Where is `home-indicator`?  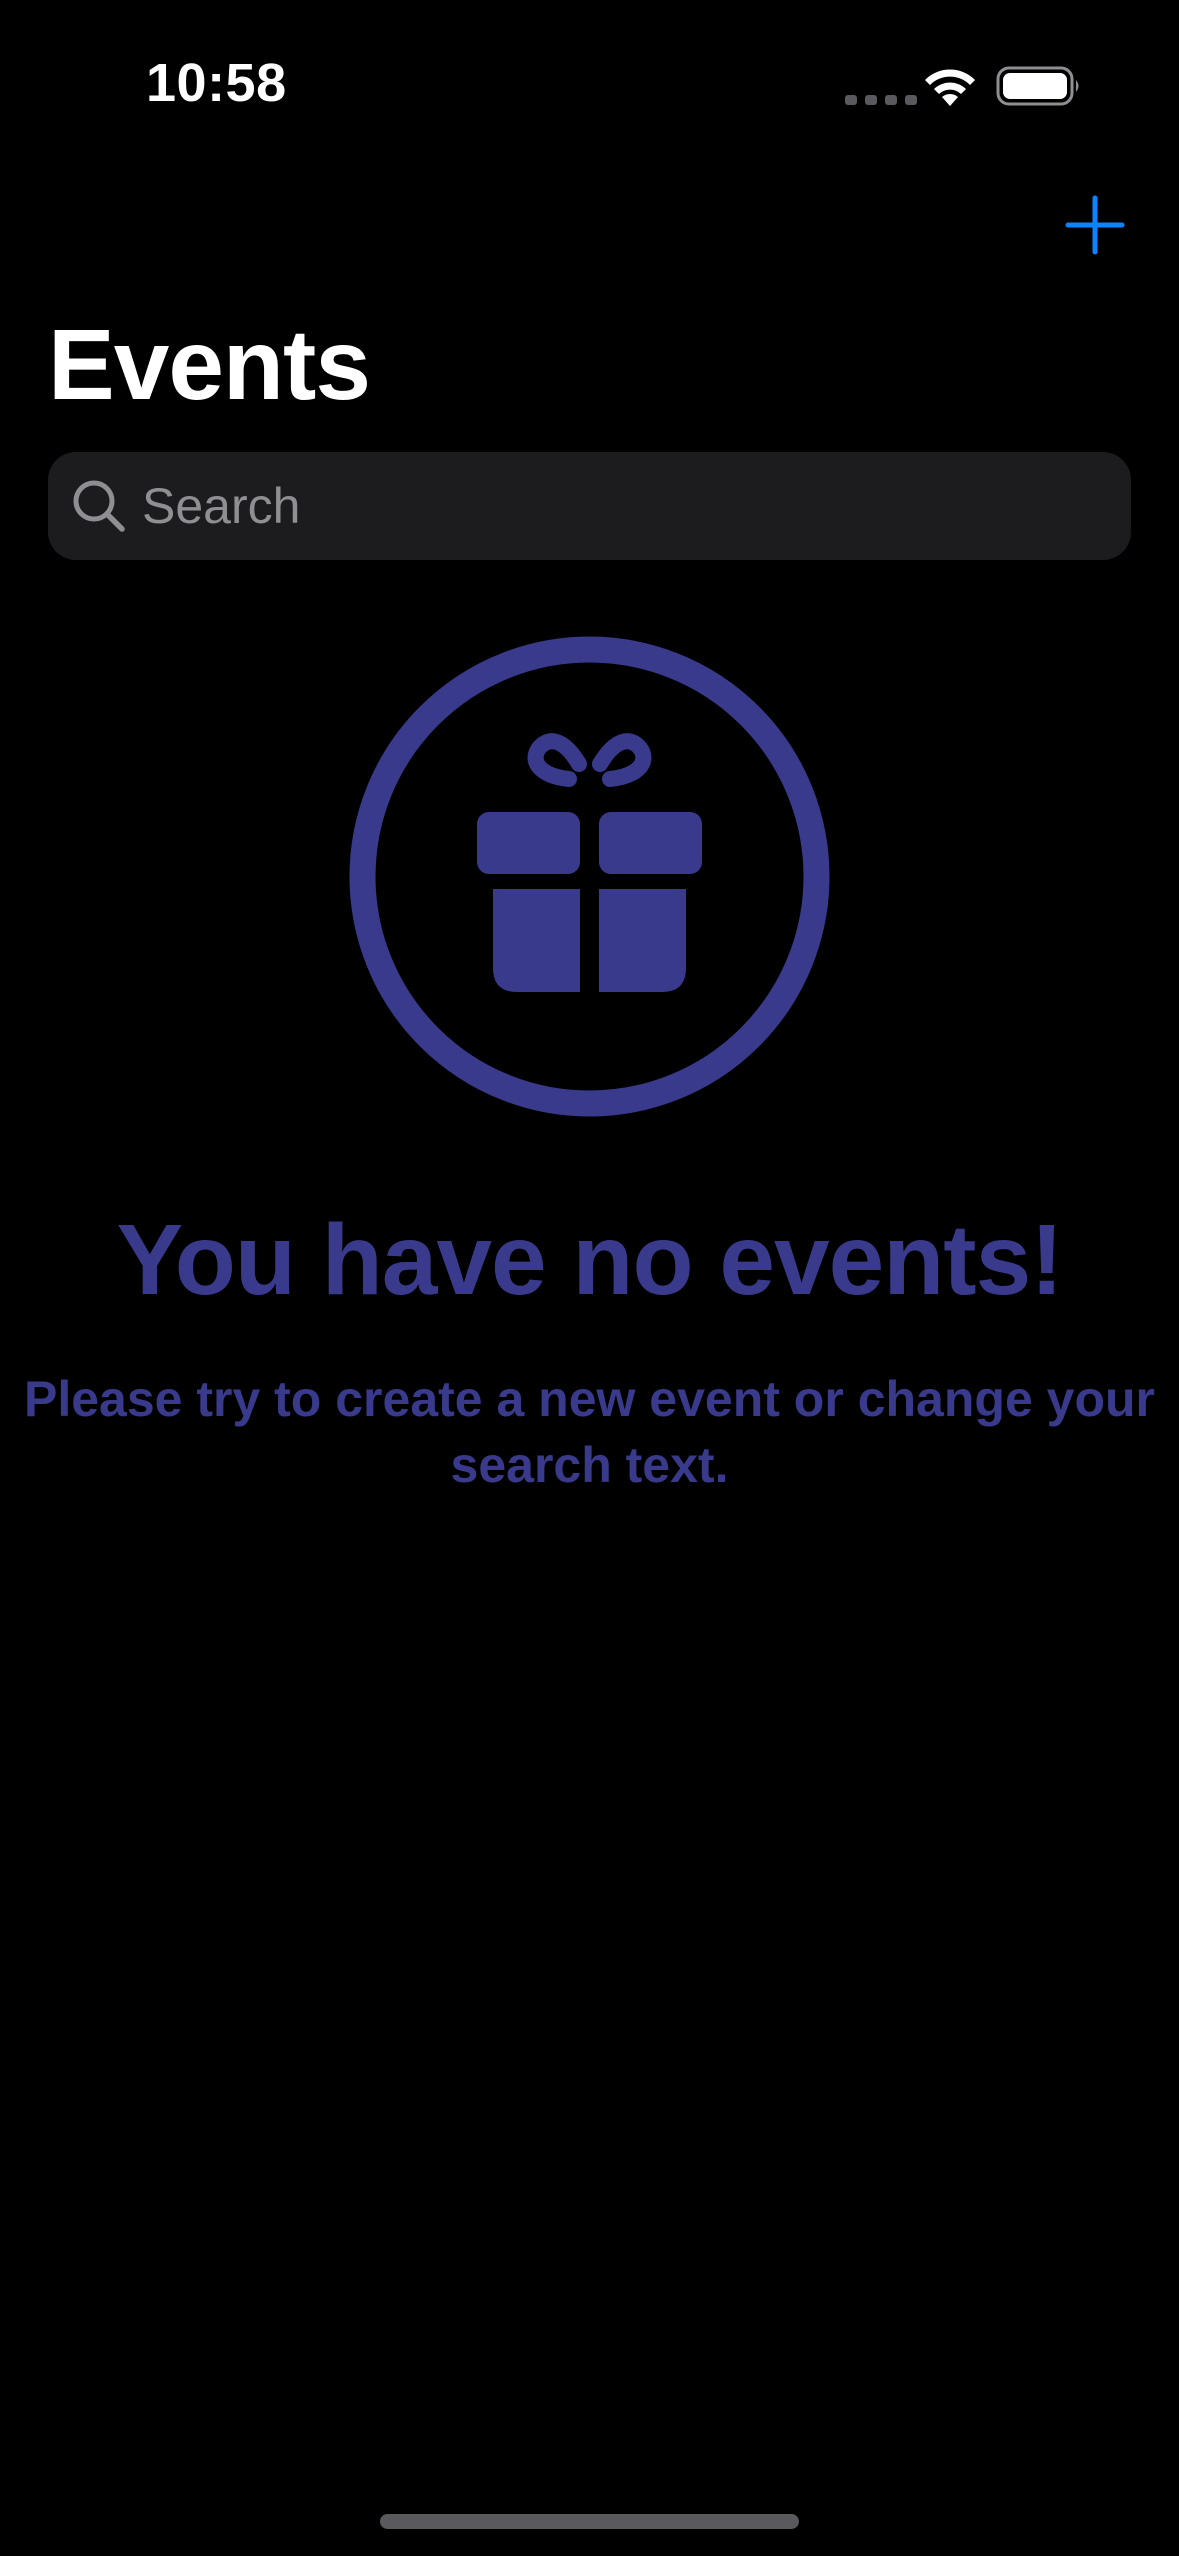 home-indicator is located at coordinates (589, 2521).